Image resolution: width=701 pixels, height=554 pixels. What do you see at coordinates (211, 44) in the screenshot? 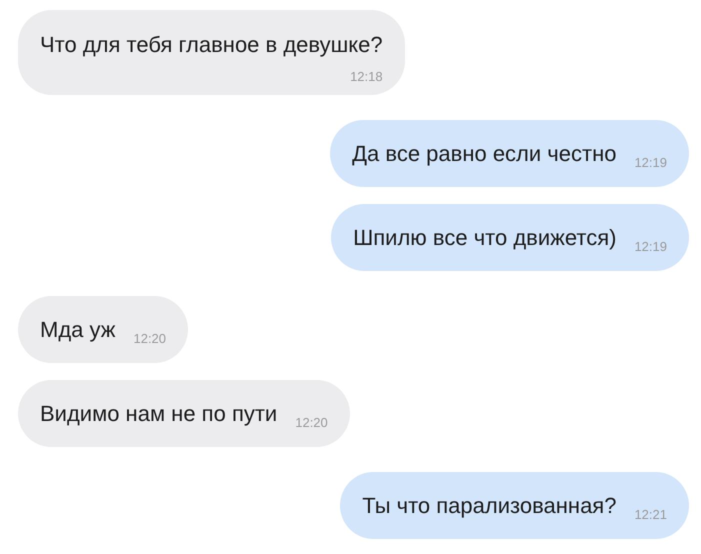
I see `message-text: Что для тебя главное в девушке?` at bounding box center [211, 44].